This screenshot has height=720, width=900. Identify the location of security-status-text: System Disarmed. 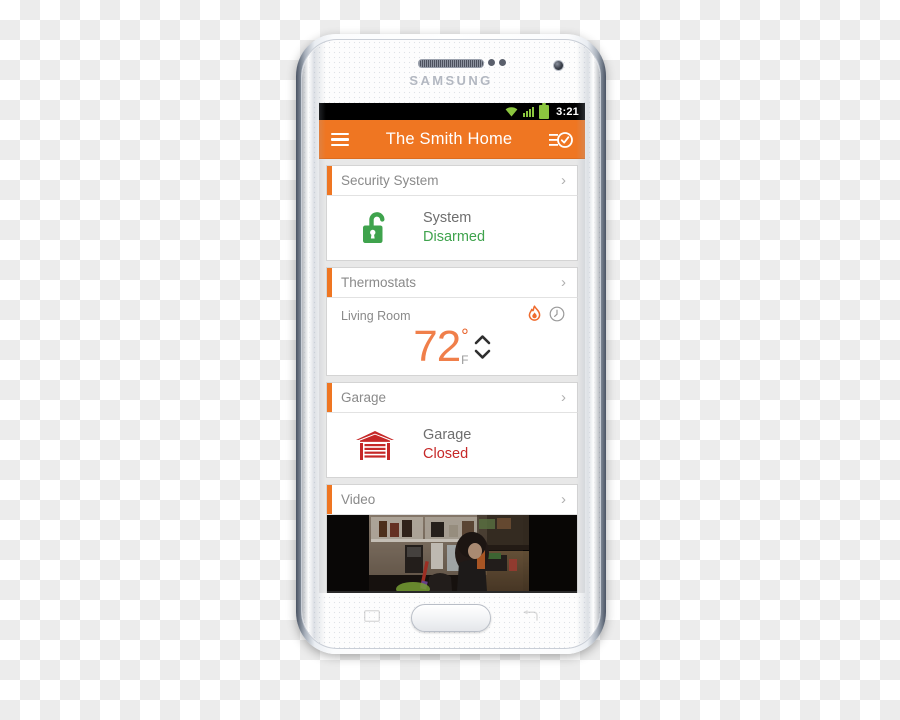
(454, 228).